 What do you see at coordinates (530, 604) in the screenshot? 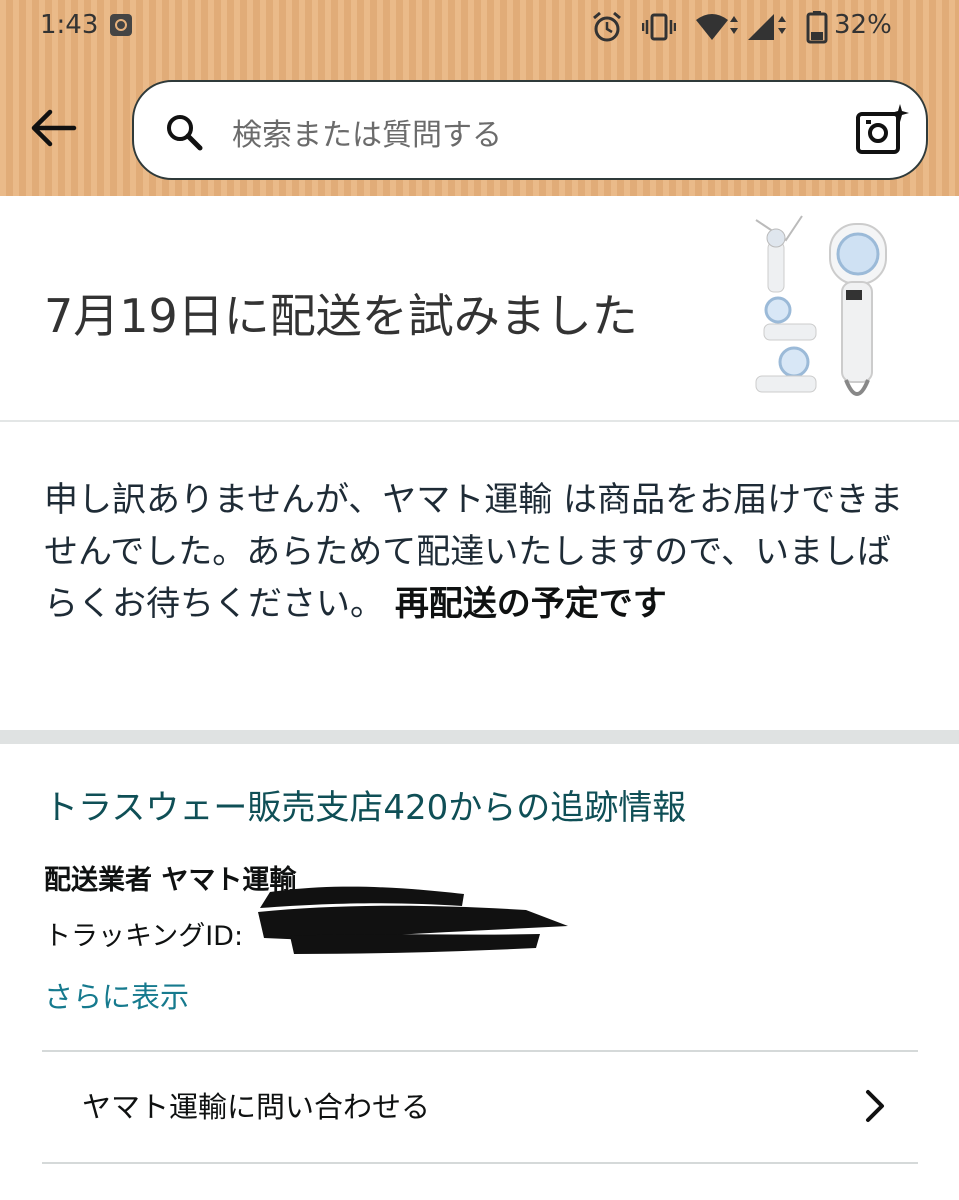
I see `redelivery-note: 再配送の予定です` at bounding box center [530, 604].